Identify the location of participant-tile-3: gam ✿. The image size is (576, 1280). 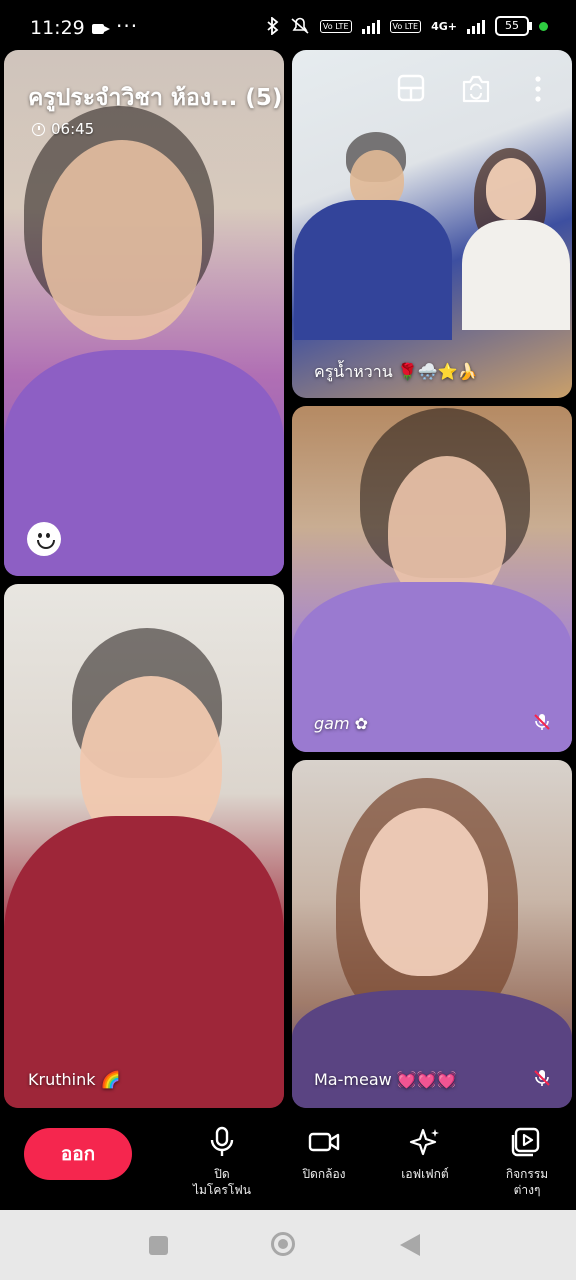
(432, 579).